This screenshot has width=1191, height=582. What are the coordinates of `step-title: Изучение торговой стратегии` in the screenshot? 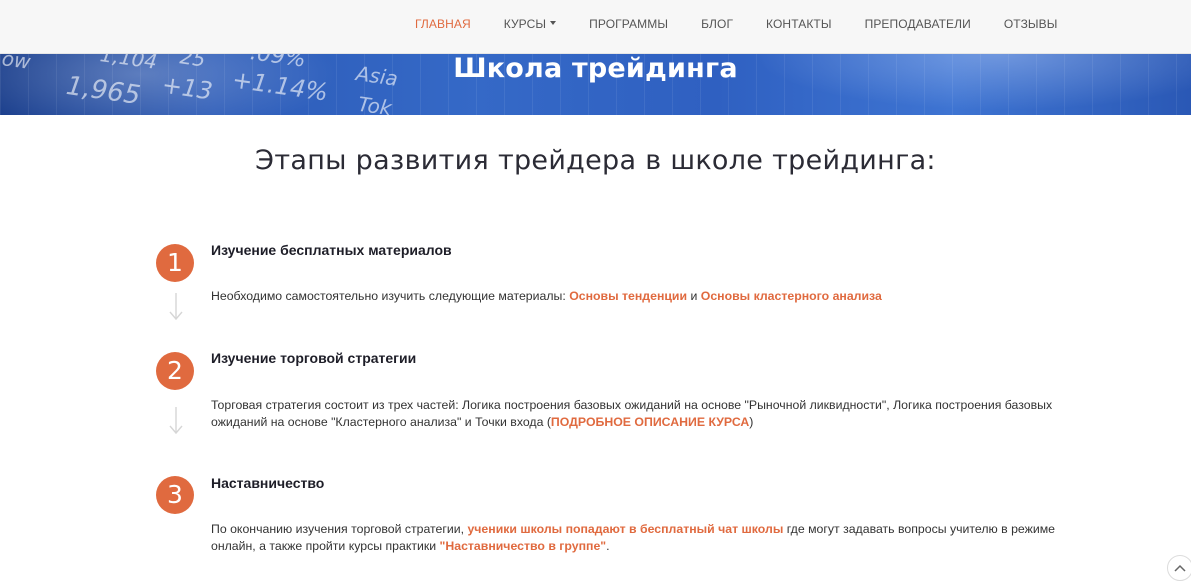 It's located at (314, 358).